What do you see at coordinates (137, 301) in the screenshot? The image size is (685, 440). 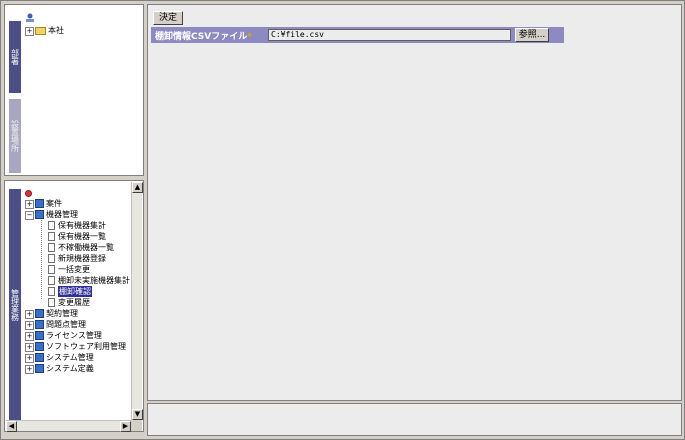 I see `menu-tree-vertical-scrollbar: ▲ ▼` at bounding box center [137, 301].